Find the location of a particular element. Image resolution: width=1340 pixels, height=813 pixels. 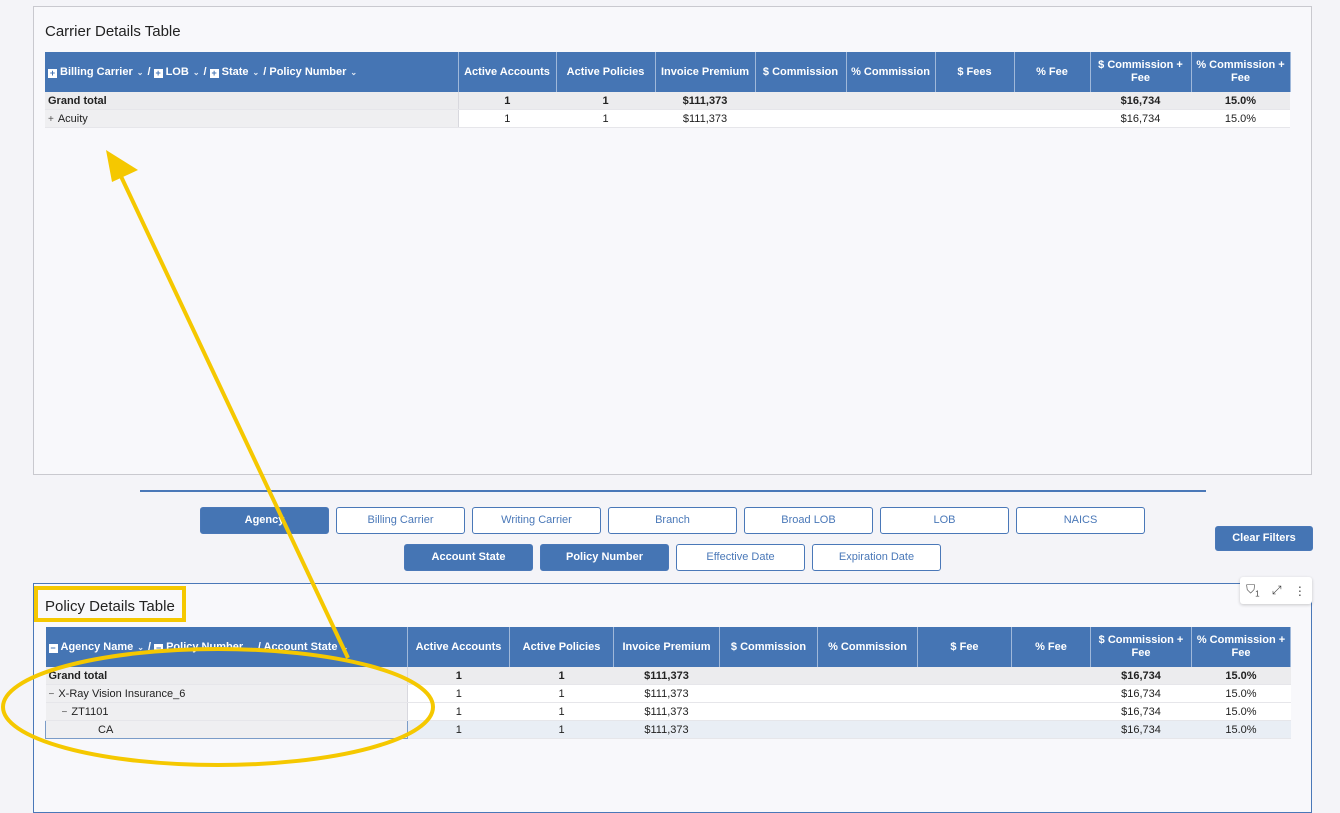

expand-icon: ⤢ is located at coordinates (1277, 590).